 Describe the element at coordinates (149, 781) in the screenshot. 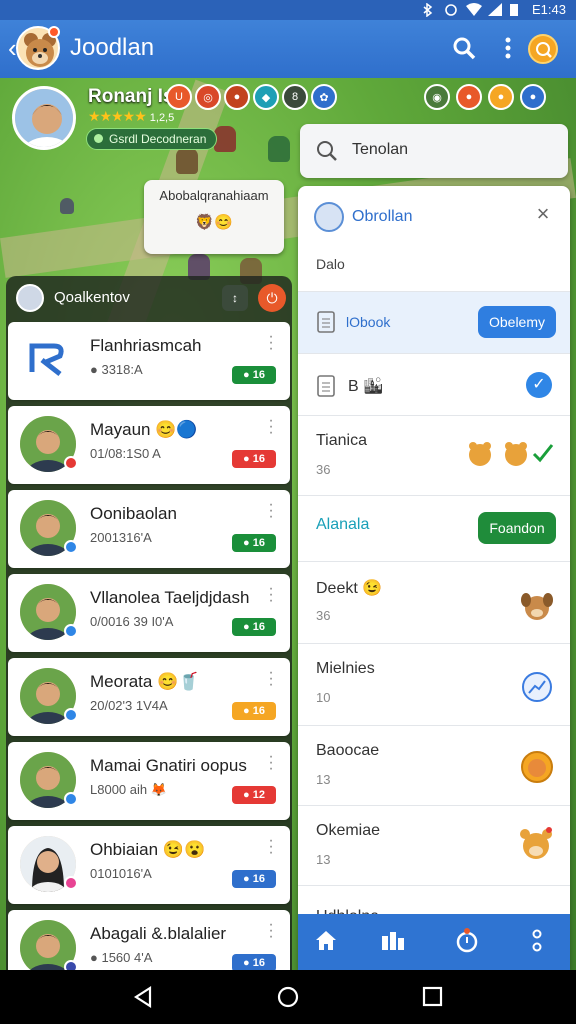

I see `contact-card: Mamai Gnatiri oopus L8000 aih 🦊 · · · ● 12` at that location.